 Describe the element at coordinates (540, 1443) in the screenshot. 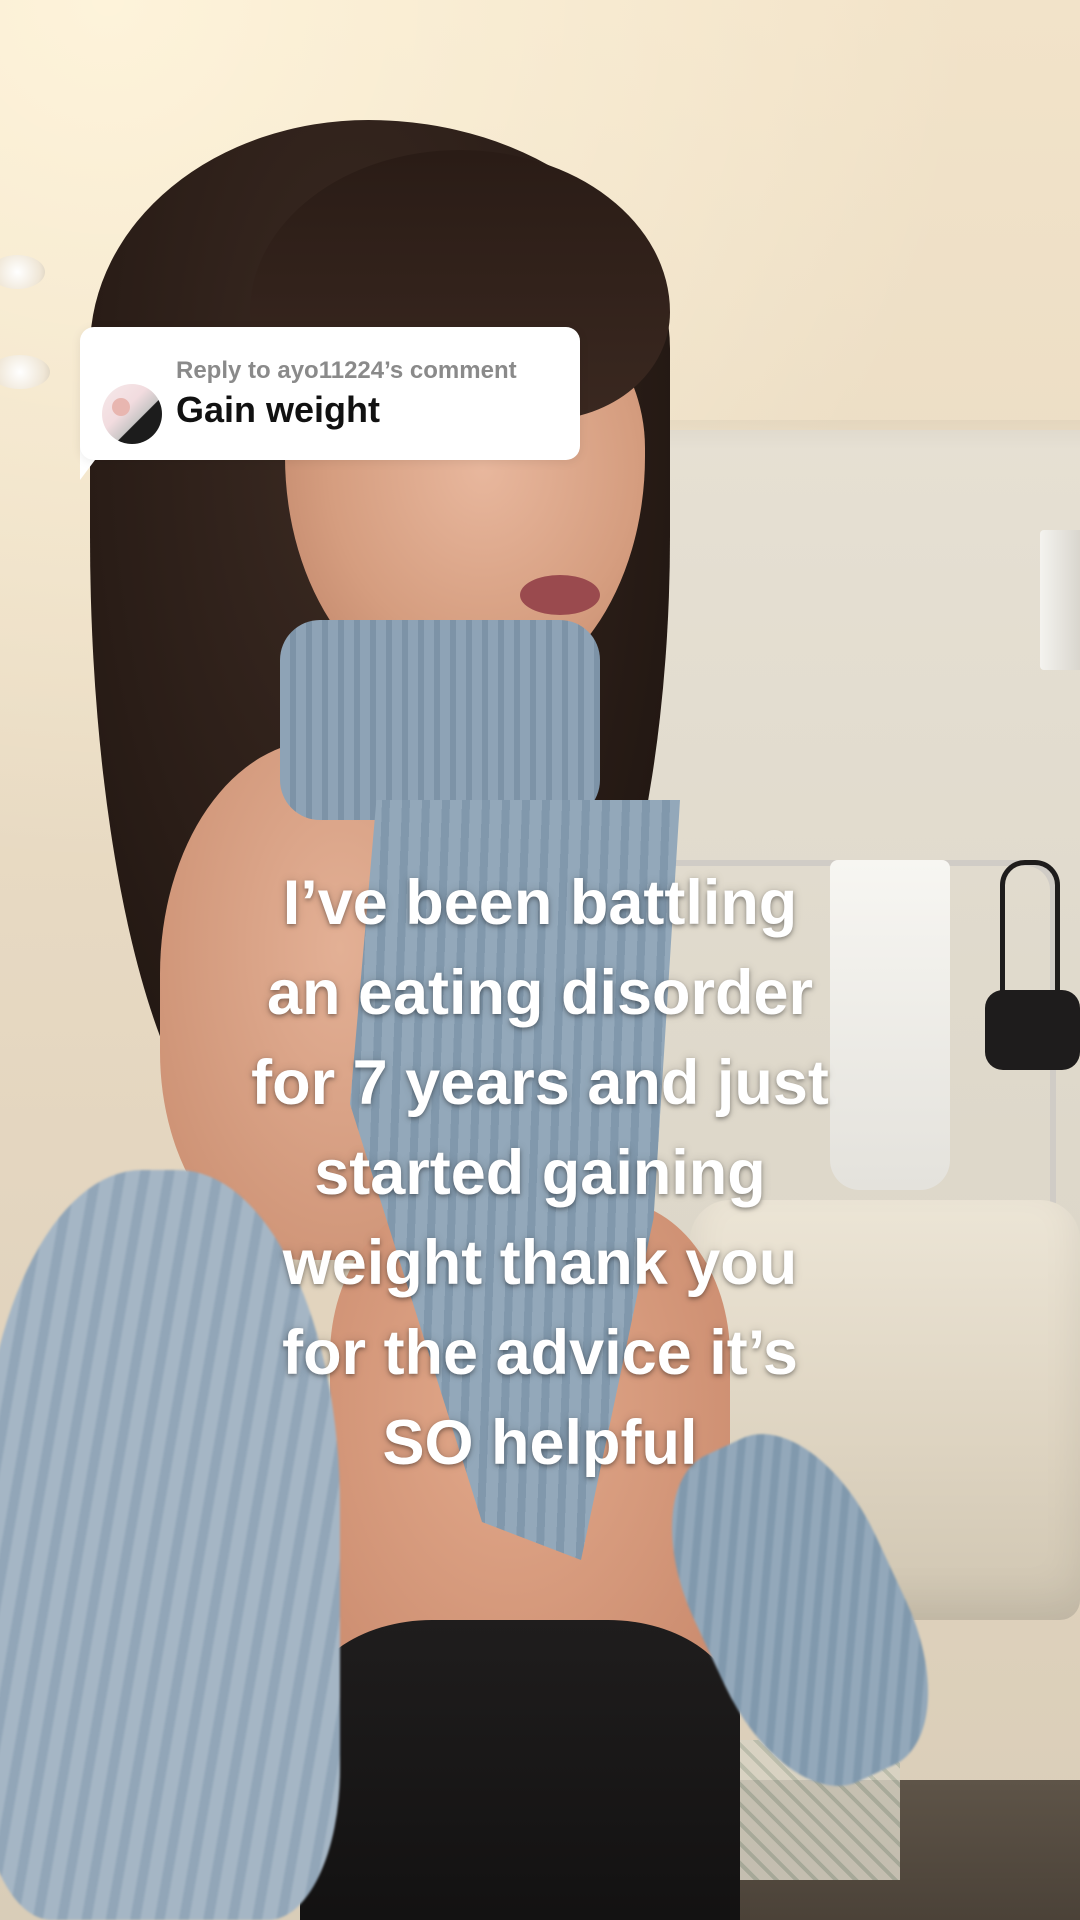

I see `caption-line: SO helpful` at that location.